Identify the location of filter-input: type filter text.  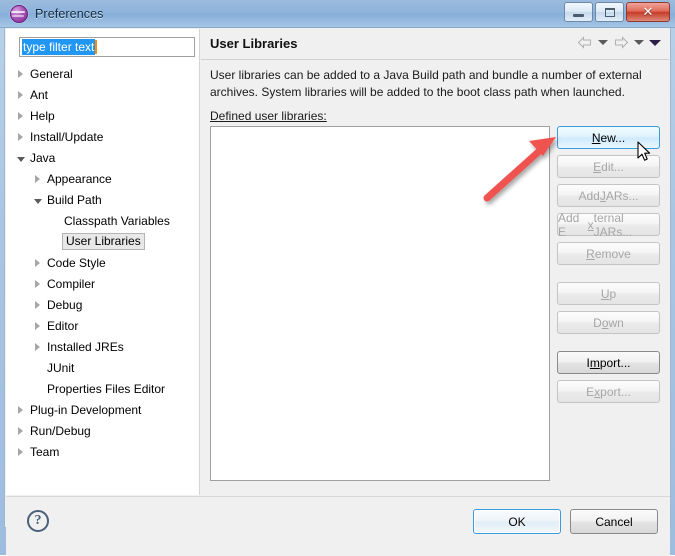
(107, 47).